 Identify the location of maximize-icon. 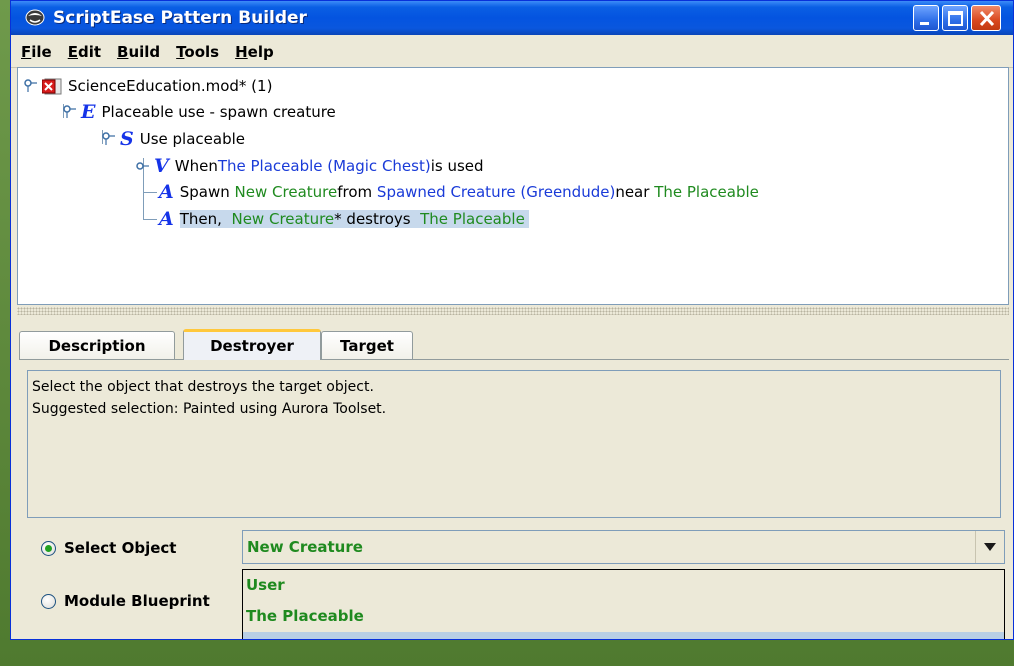
(955, 18).